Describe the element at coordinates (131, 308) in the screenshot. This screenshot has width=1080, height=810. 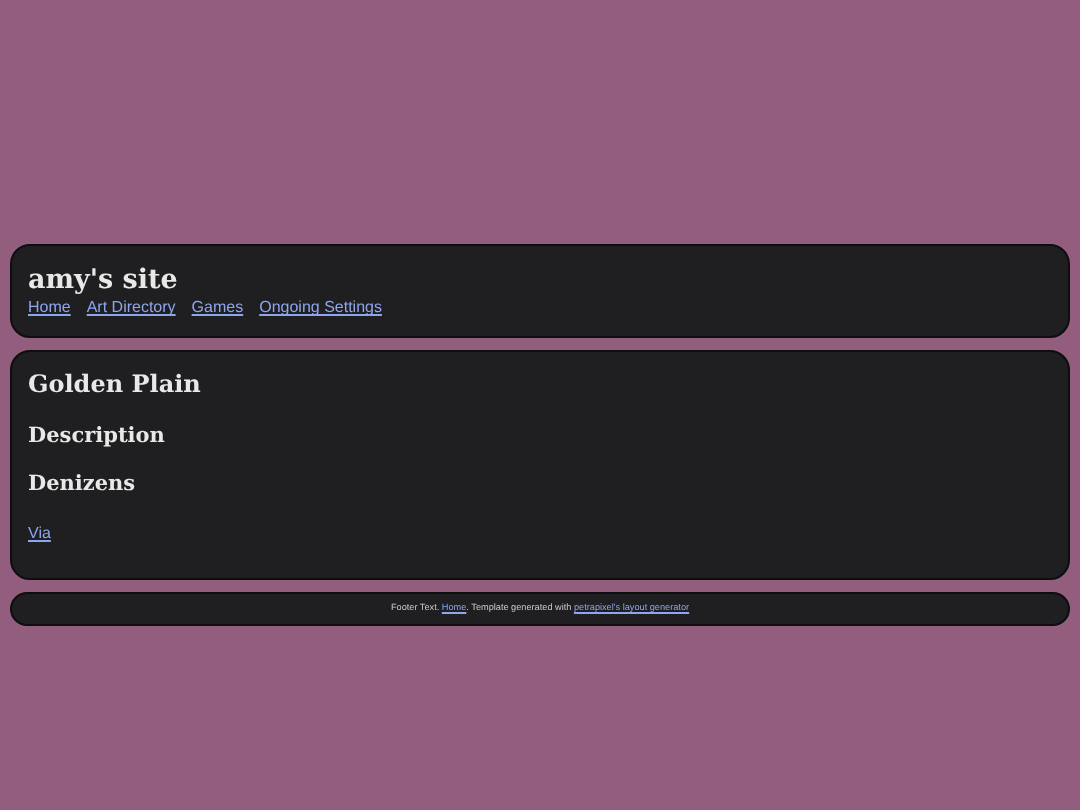
I see `nav-link: Art Directory` at that location.